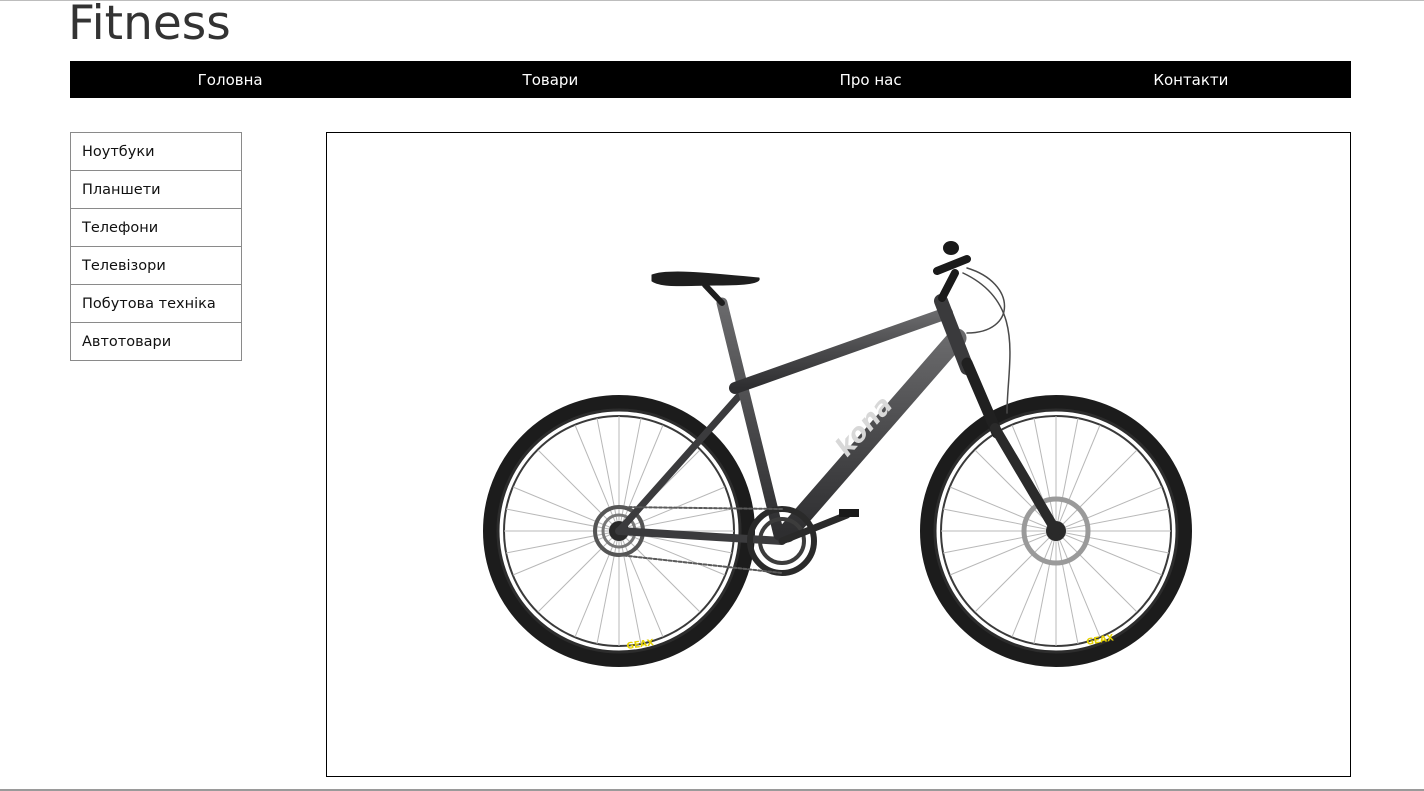 The height and width of the screenshot is (791, 1424). Describe the element at coordinates (1191, 79) in the screenshot. I see `nav-item-contacts: Контакти` at that location.